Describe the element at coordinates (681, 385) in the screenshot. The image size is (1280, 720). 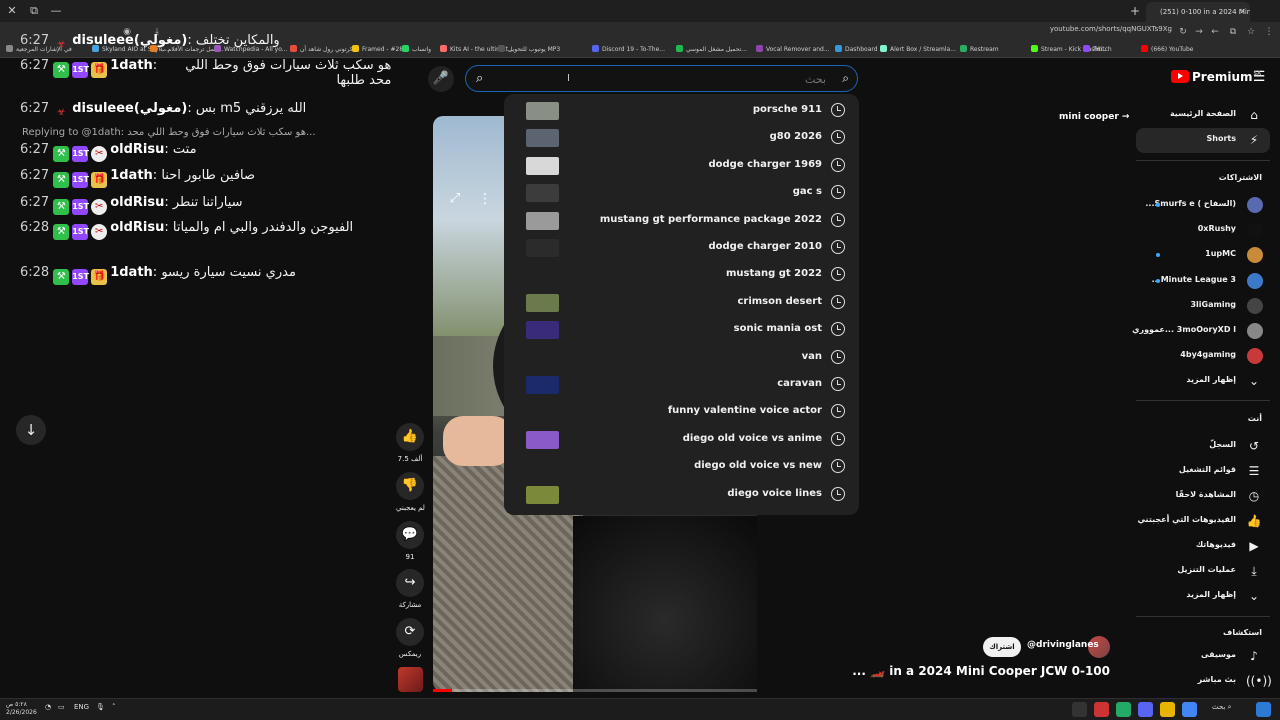
I see `search-suggestion: caravan` at that location.